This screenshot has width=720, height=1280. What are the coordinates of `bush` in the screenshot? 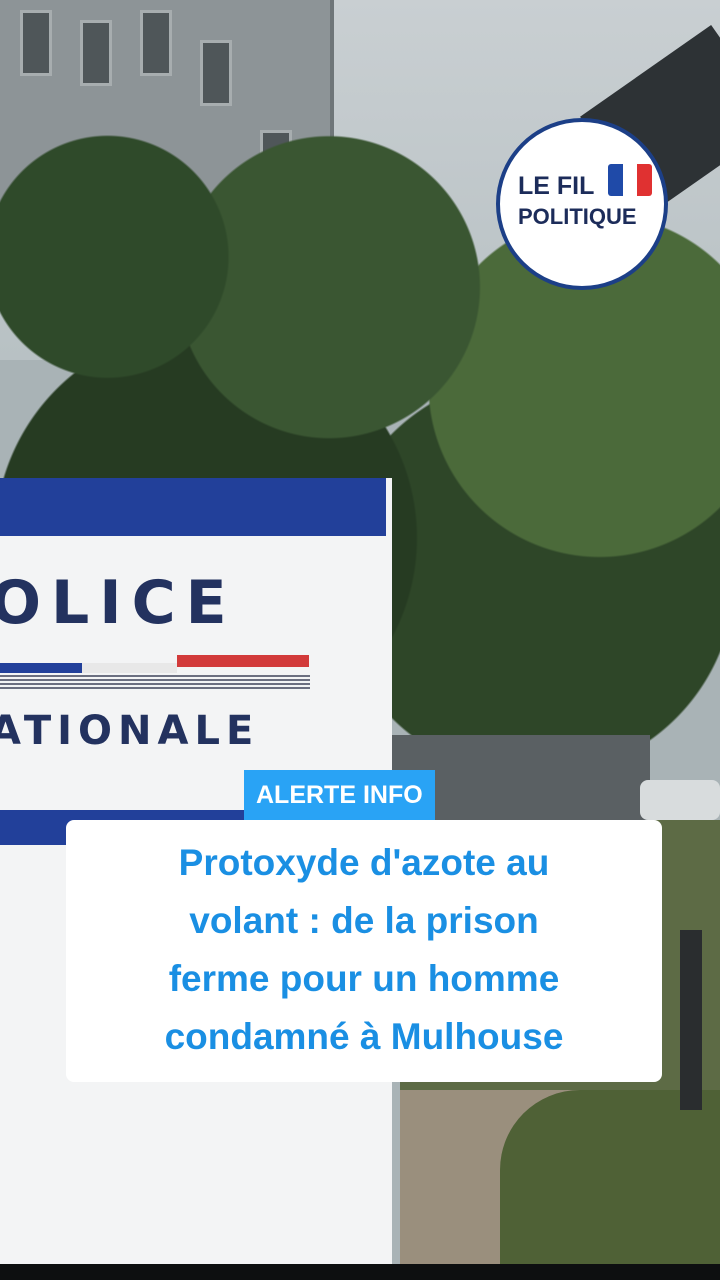 It's located at (610, 1185).